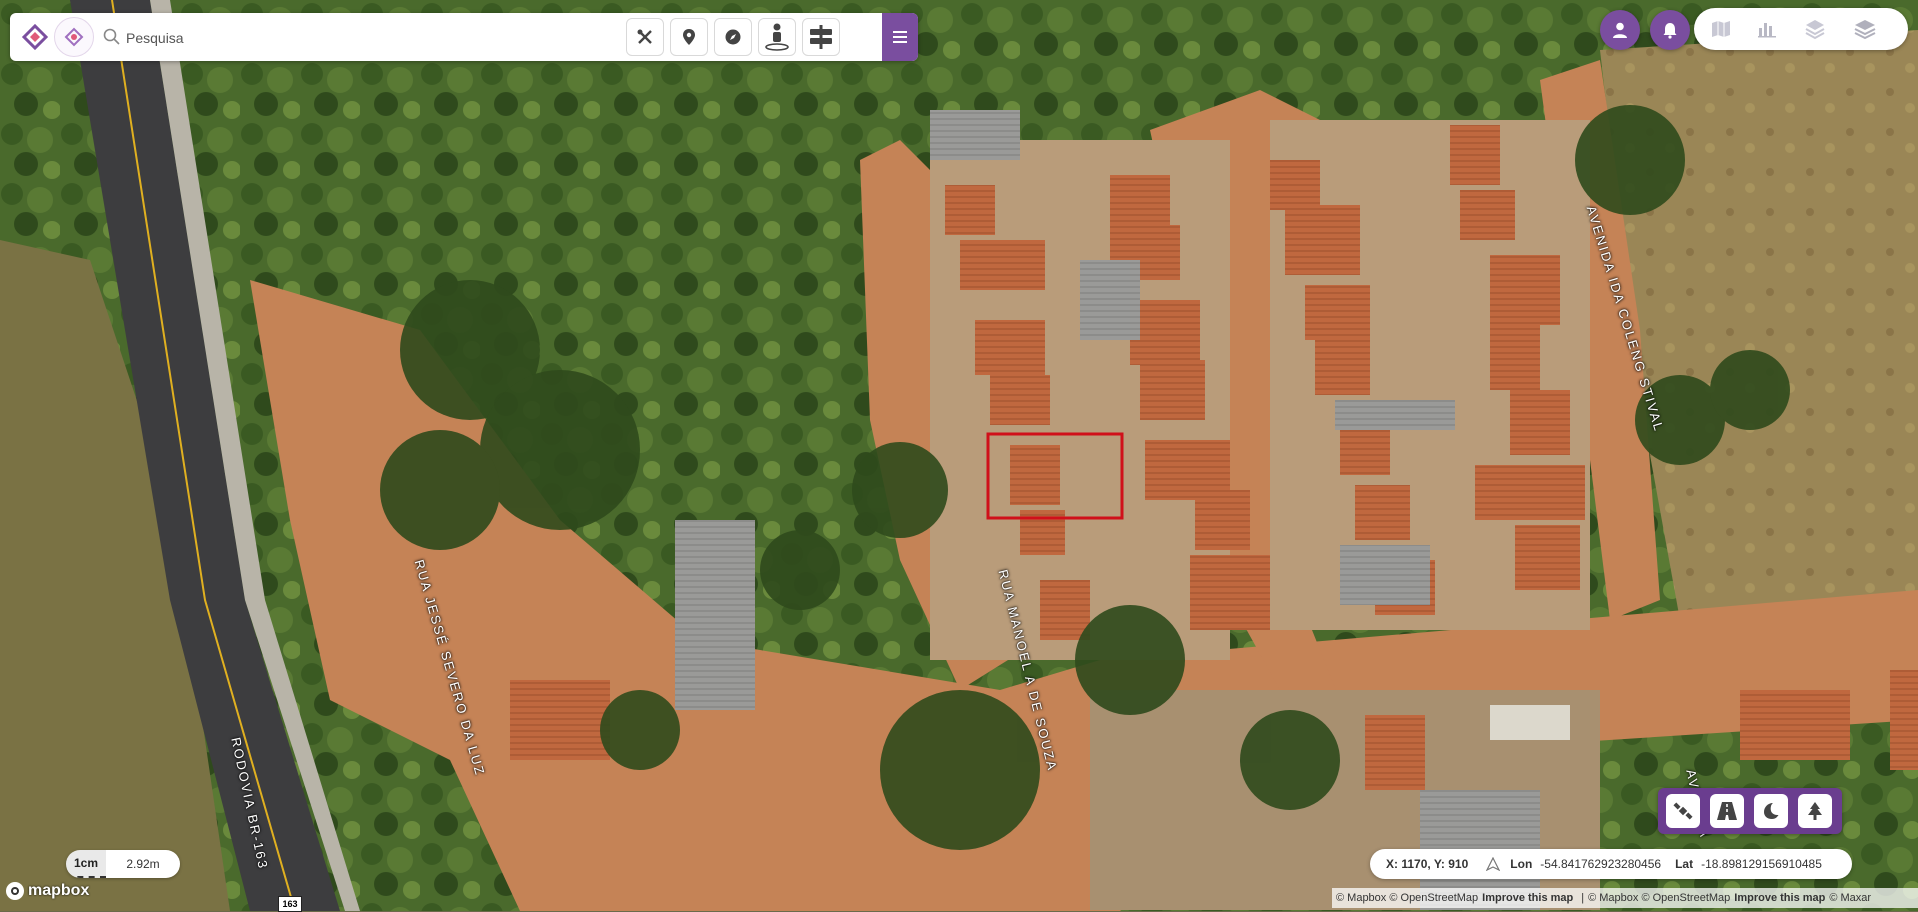 Image resolution: width=1918 pixels, height=912 pixels. I want to click on mapbox-logo-text: mapbox, so click(59, 890).